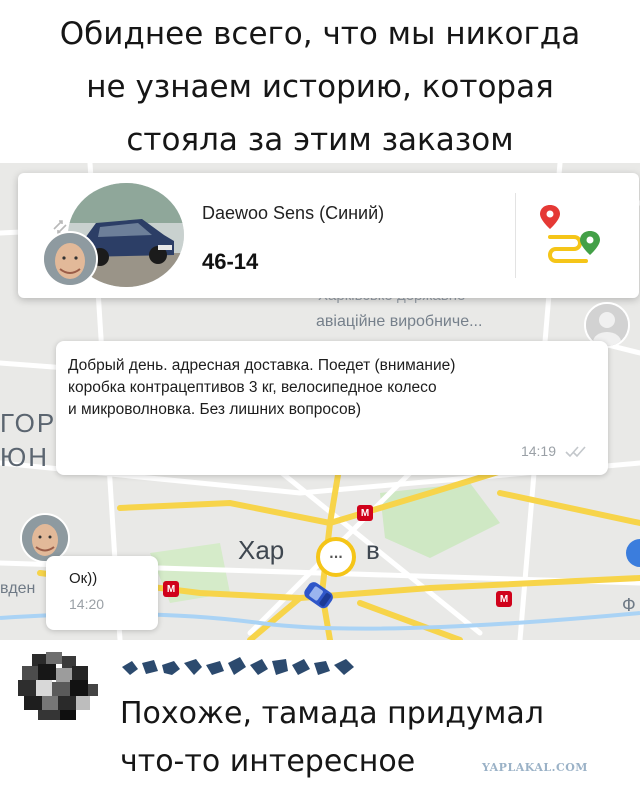 The image size is (640, 800). What do you see at coordinates (575, 452) in the screenshot?
I see `double-check-icon` at bounding box center [575, 452].